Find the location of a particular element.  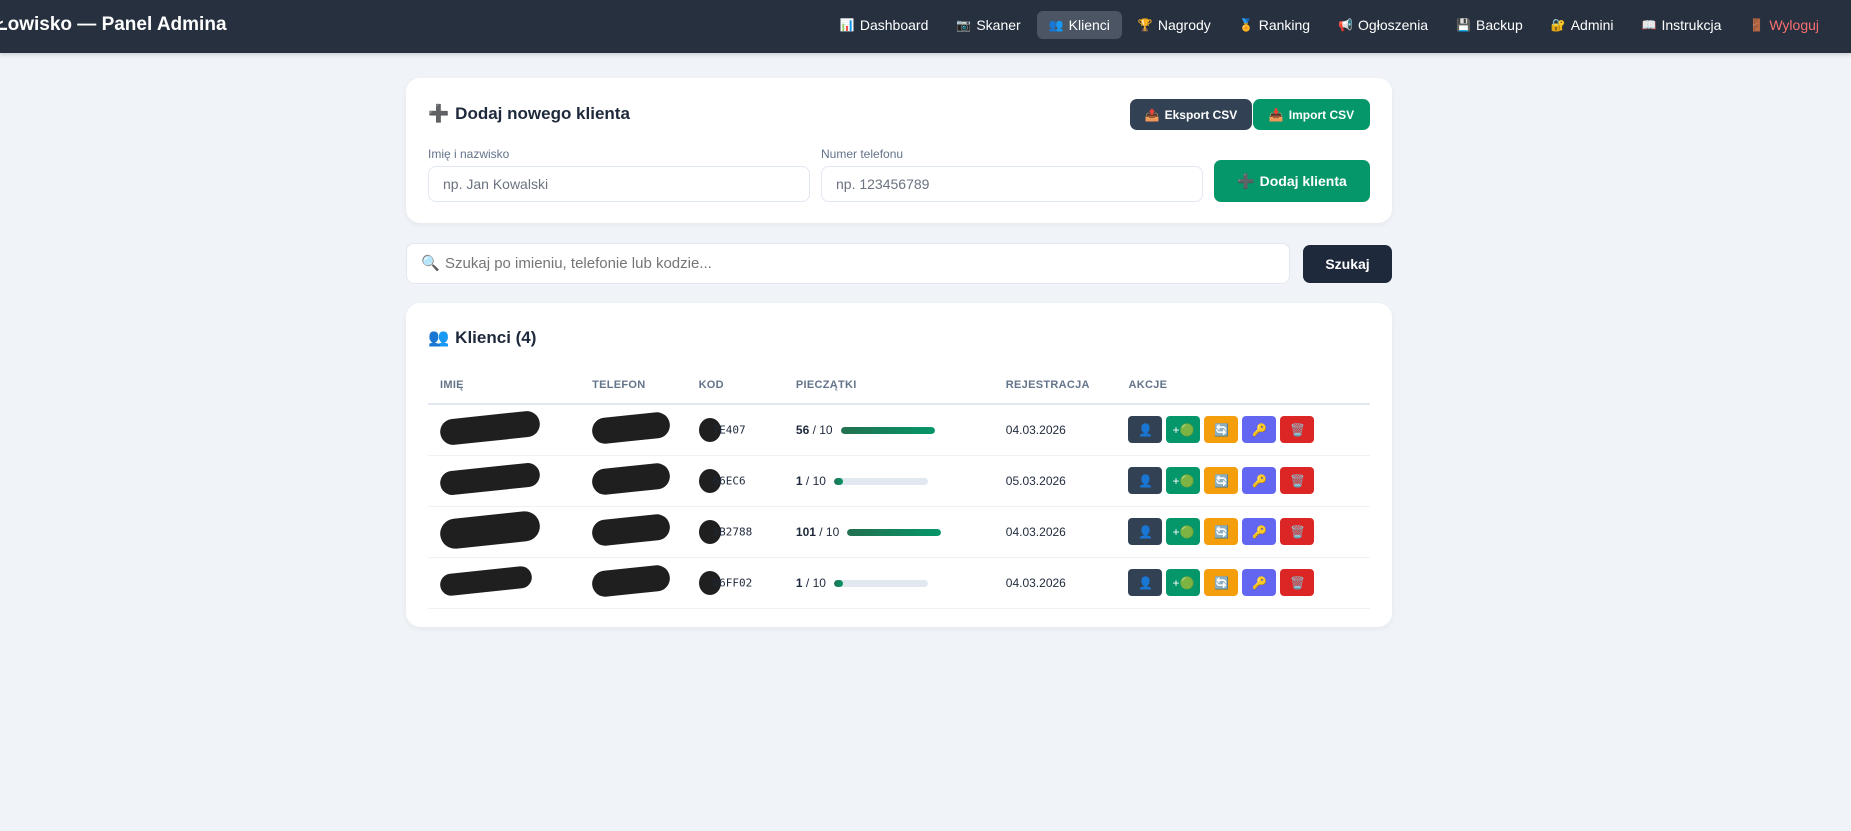

search-box: 🔍 is located at coordinates (848, 263).